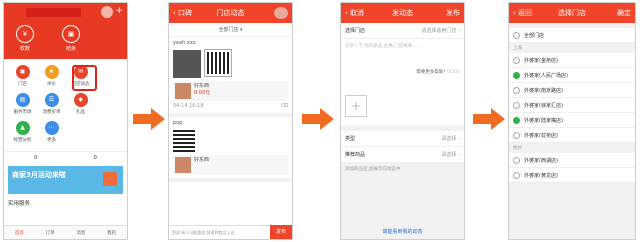 The width and height of the screenshot is (640, 242). Describe the element at coordinates (350, 139) in the screenshot. I see `type-label: 类型` at that location.